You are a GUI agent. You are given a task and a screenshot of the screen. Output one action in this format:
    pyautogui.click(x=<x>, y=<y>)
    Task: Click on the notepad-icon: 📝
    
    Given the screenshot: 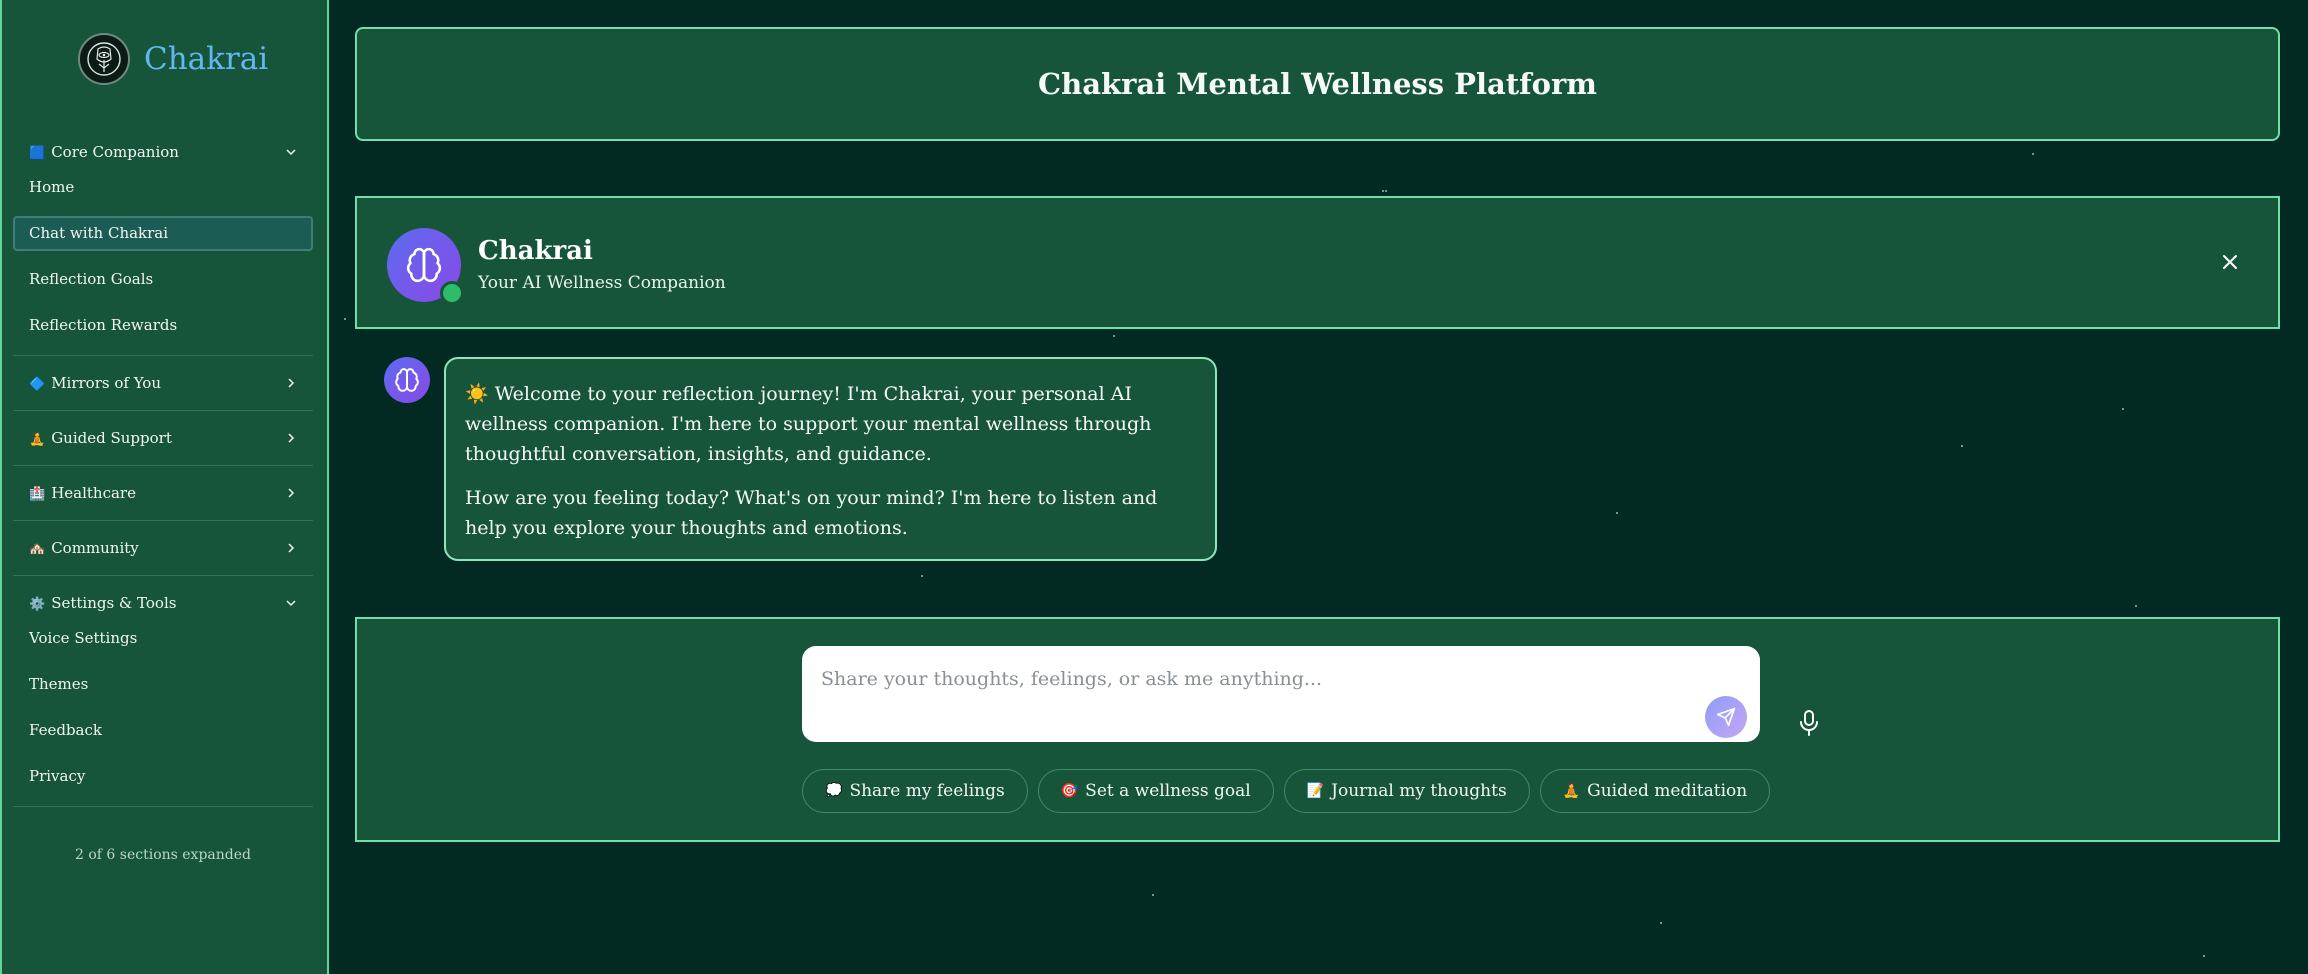 What is the action you would take?
    pyautogui.click(x=1315, y=791)
    